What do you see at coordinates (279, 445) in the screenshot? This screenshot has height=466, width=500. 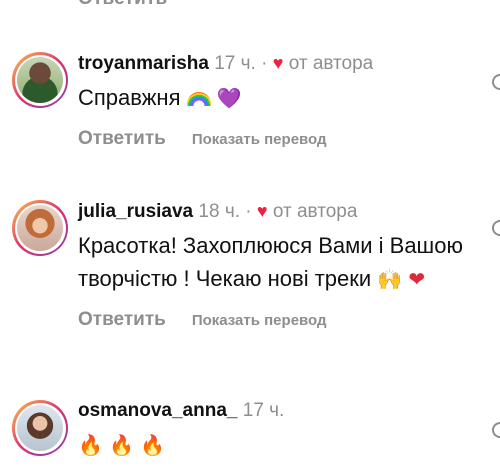 I see `comment-text: 🔥 🔥 🔥` at bounding box center [279, 445].